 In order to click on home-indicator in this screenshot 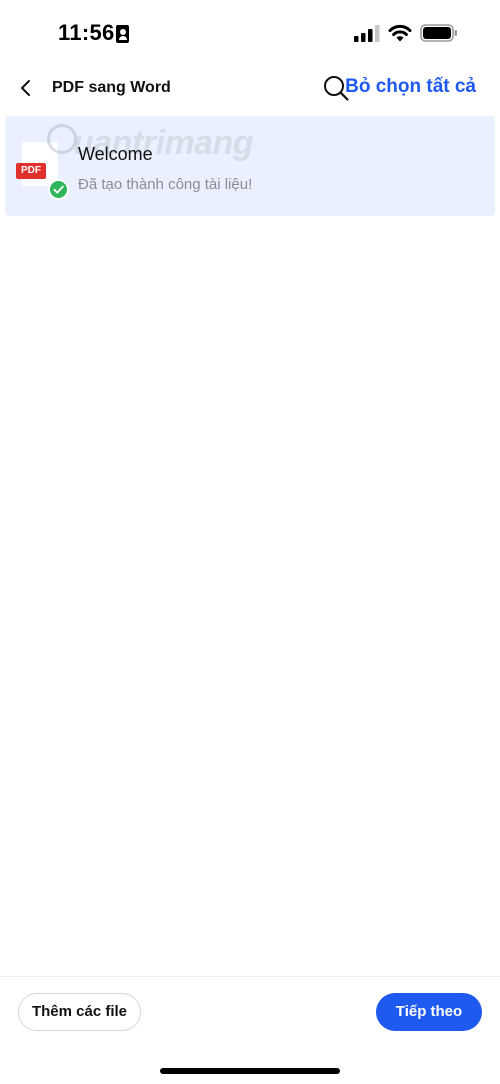, I will do `click(250, 1071)`.